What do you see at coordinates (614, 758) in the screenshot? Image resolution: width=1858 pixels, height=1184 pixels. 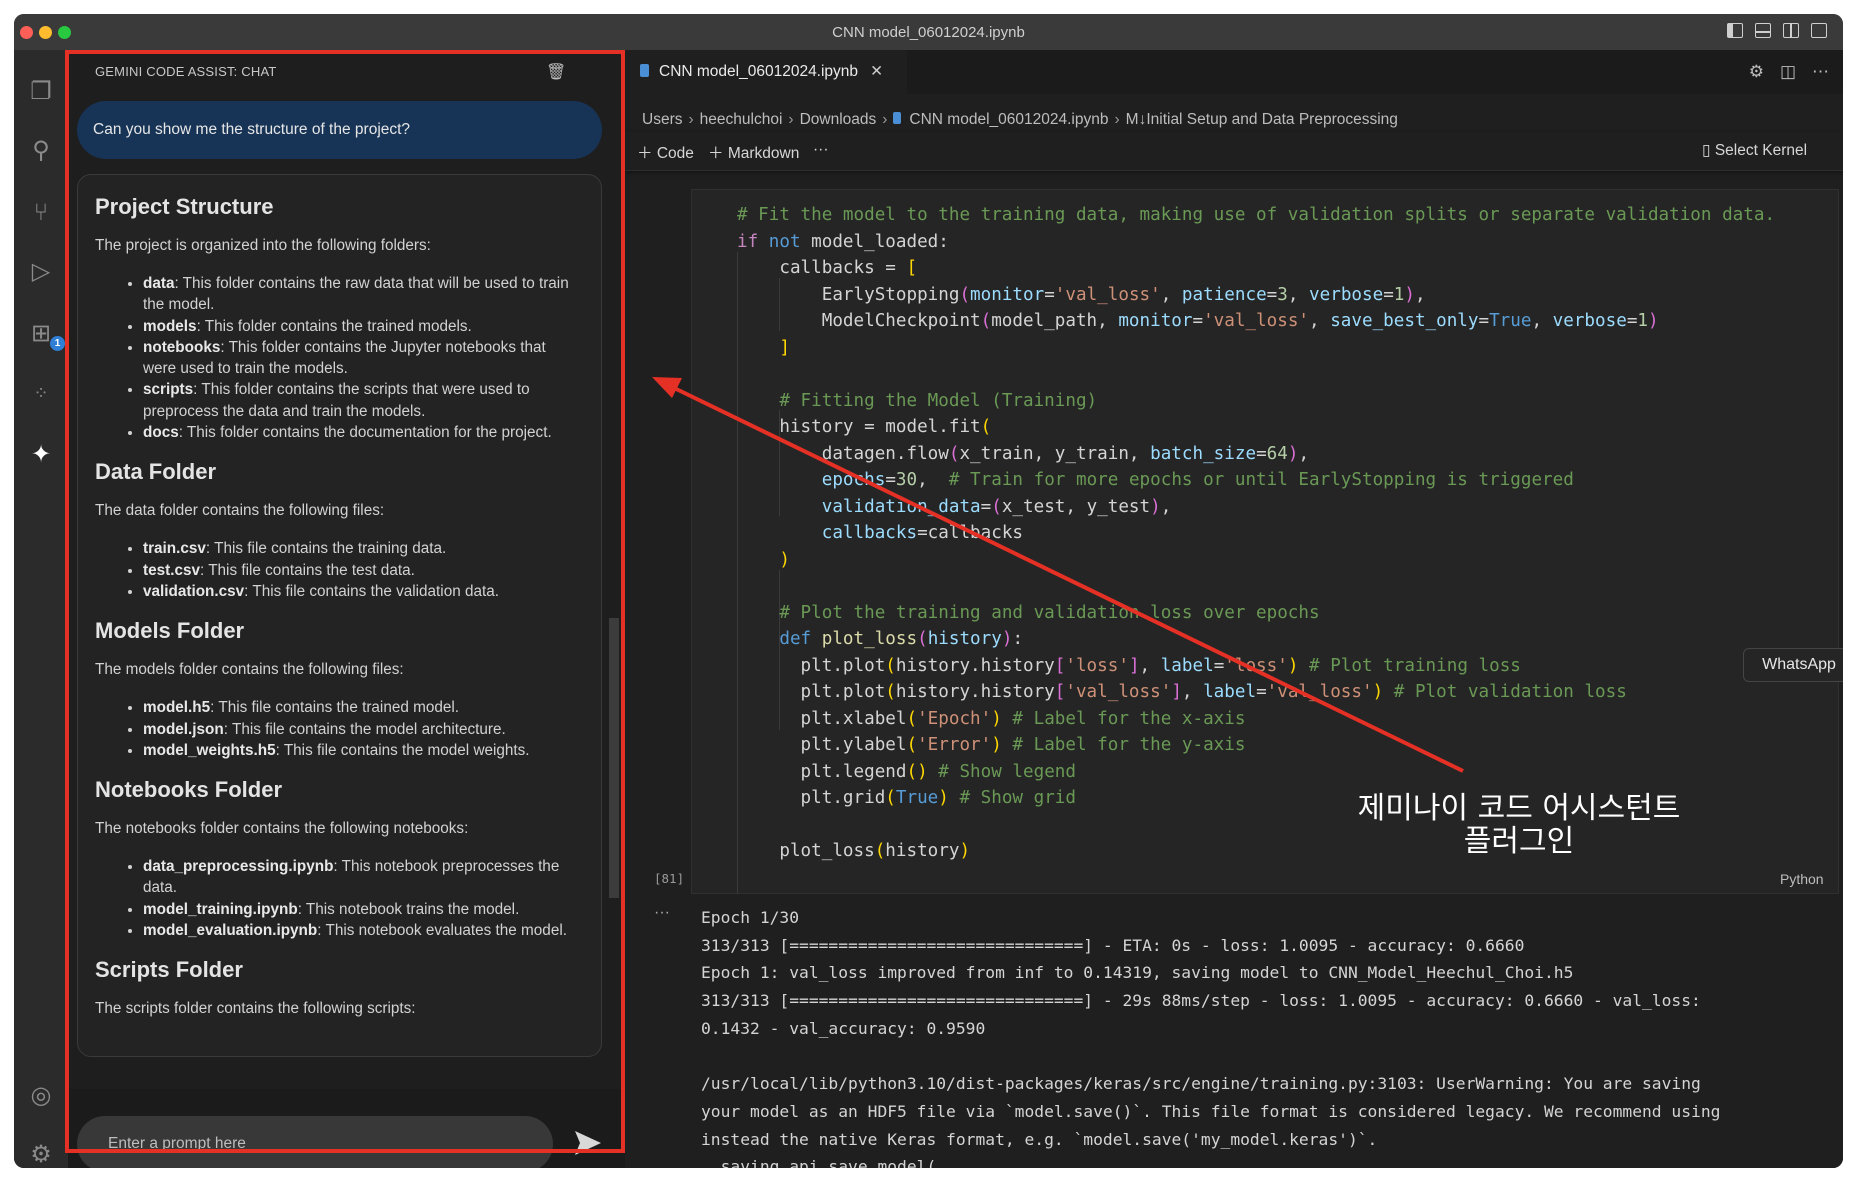 I see `chat-scrollbar` at bounding box center [614, 758].